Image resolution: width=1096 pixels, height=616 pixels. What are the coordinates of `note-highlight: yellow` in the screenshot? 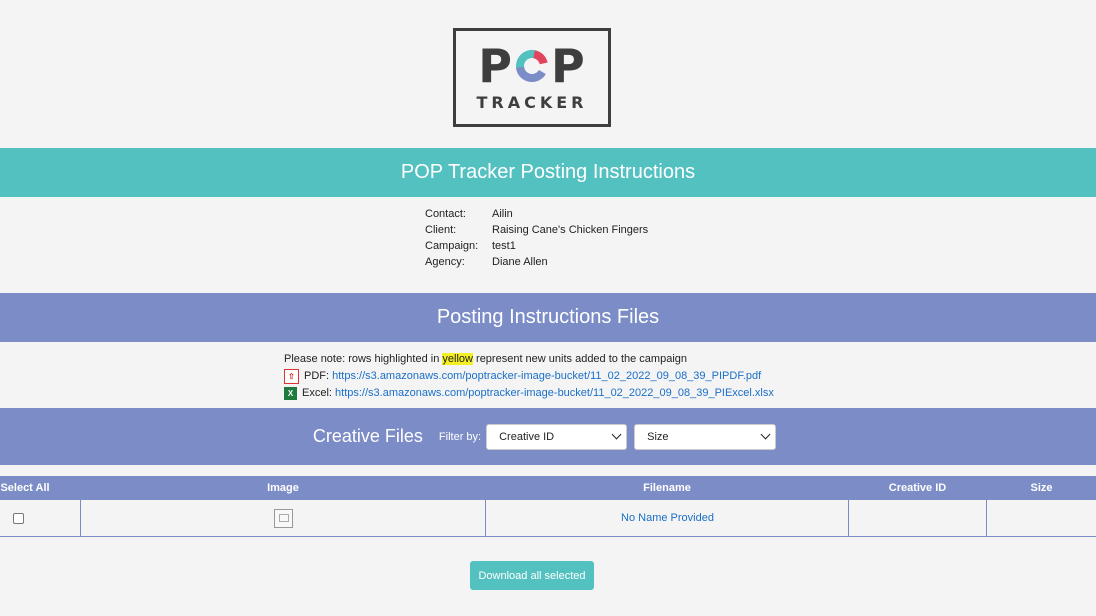 It's located at (457, 359).